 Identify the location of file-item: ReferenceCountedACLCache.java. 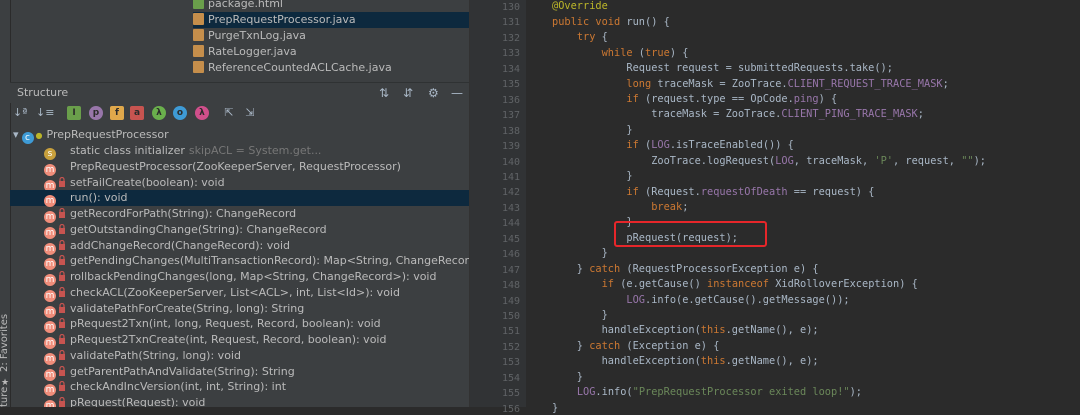
(331, 68).